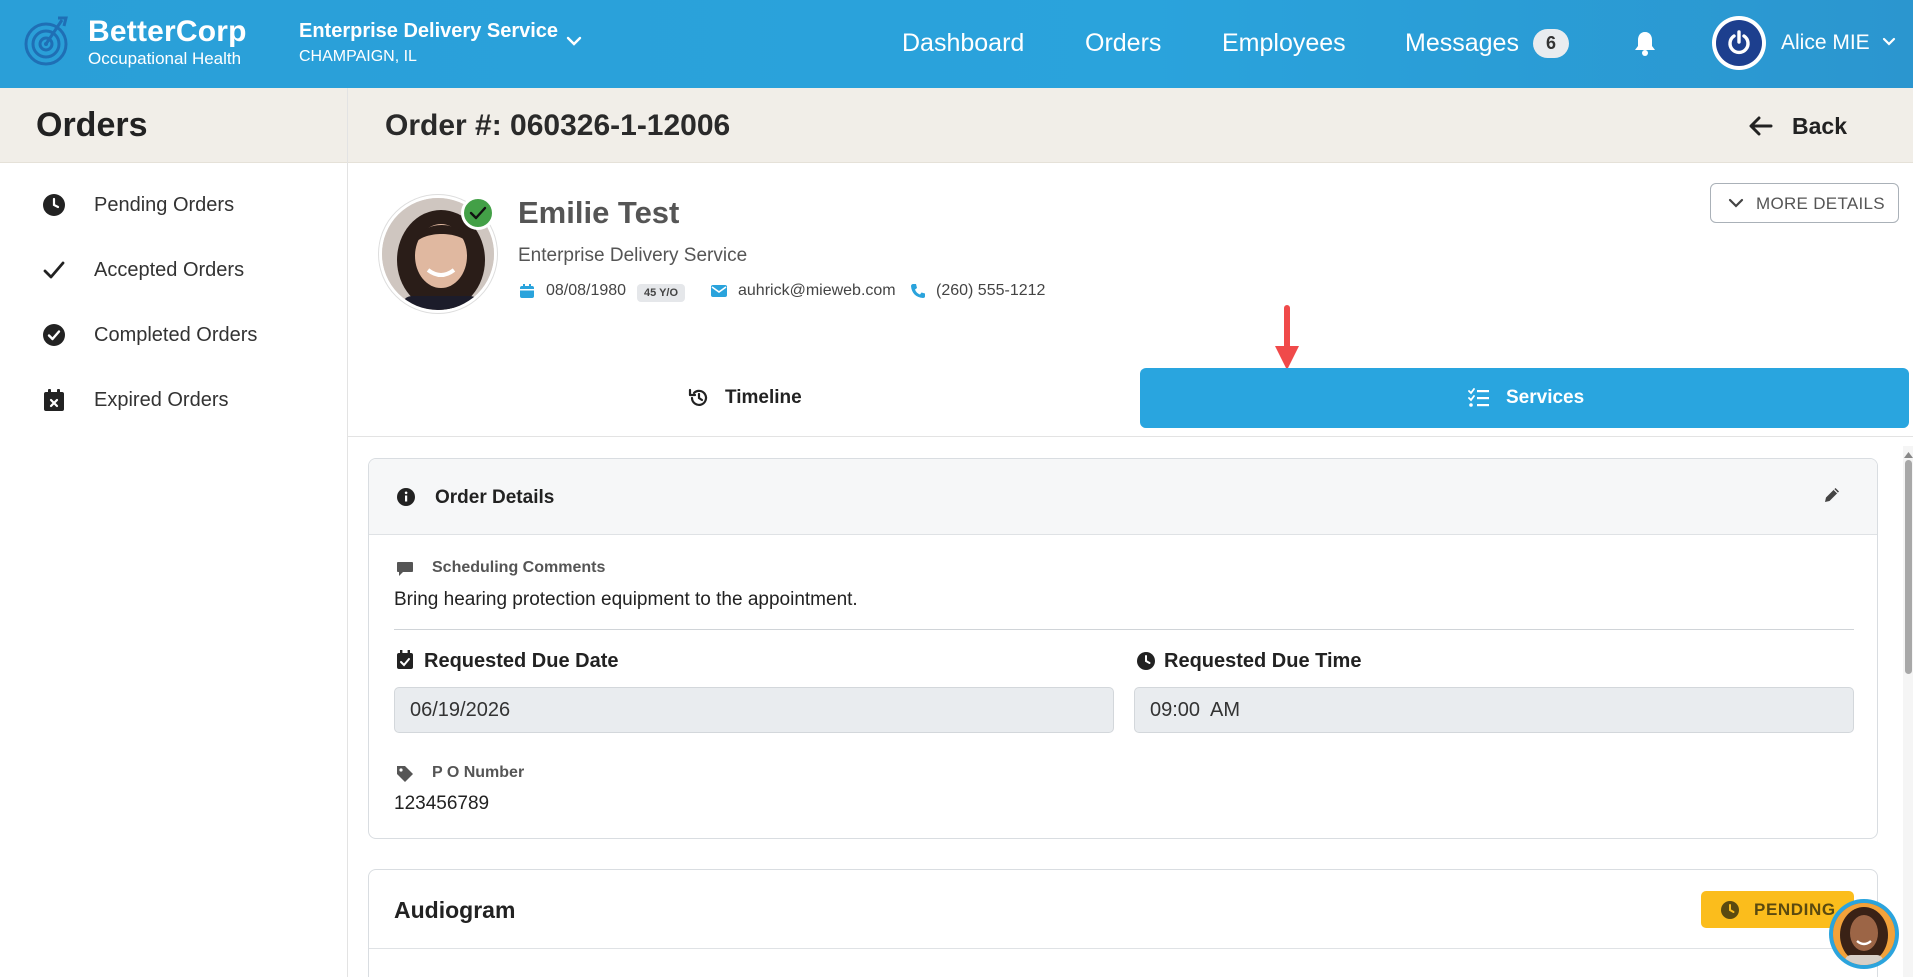  Describe the element at coordinates (173, 125) in the screenshot. I see `sidebar-header: Orders` at that location.